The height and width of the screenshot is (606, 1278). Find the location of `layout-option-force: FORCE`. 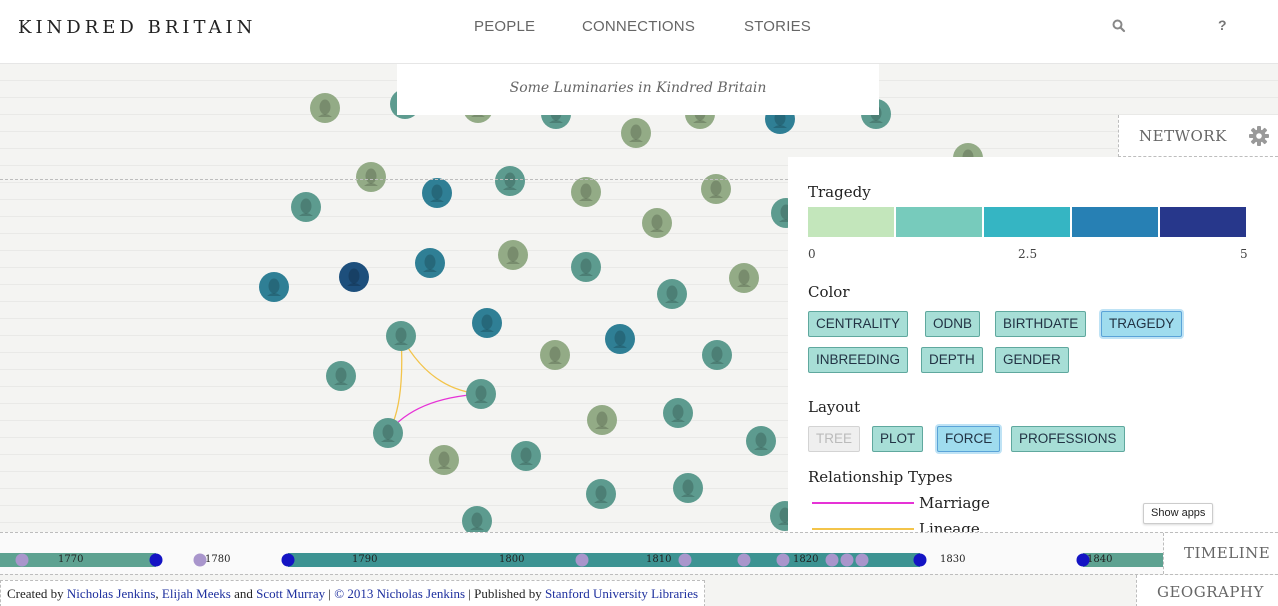

layout-option-force: FORCE is located at coordinates (969, 439).